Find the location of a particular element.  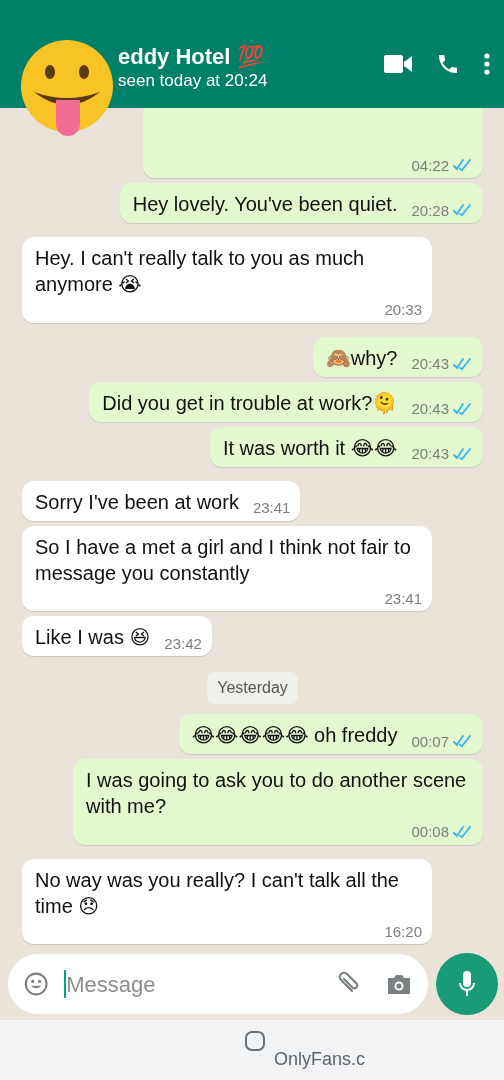

message-time: 00:07 is located at coordinates (430, 741).